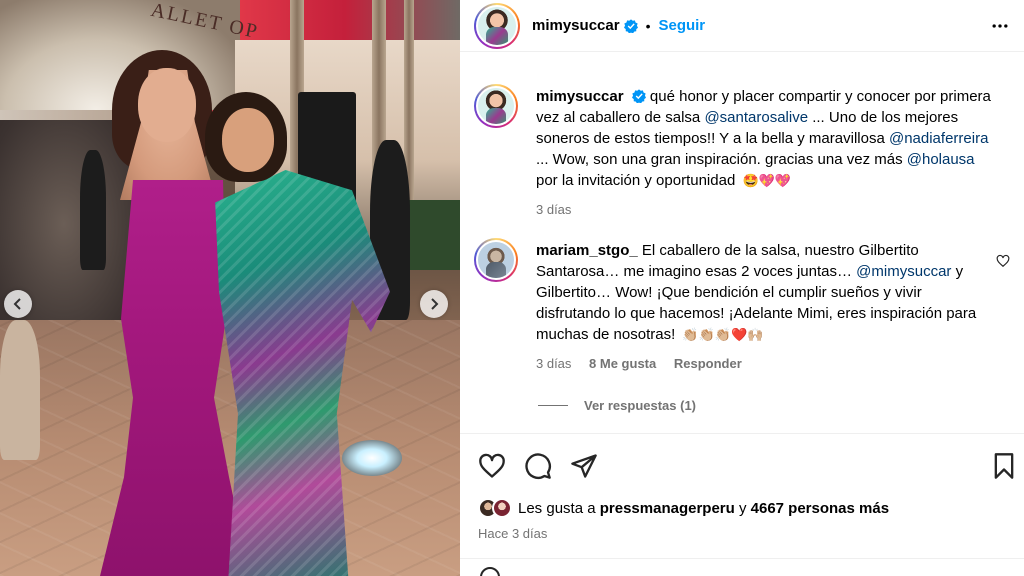 The image size is (1024, 576). I want to click on liker-avatar, so click(502, 508).